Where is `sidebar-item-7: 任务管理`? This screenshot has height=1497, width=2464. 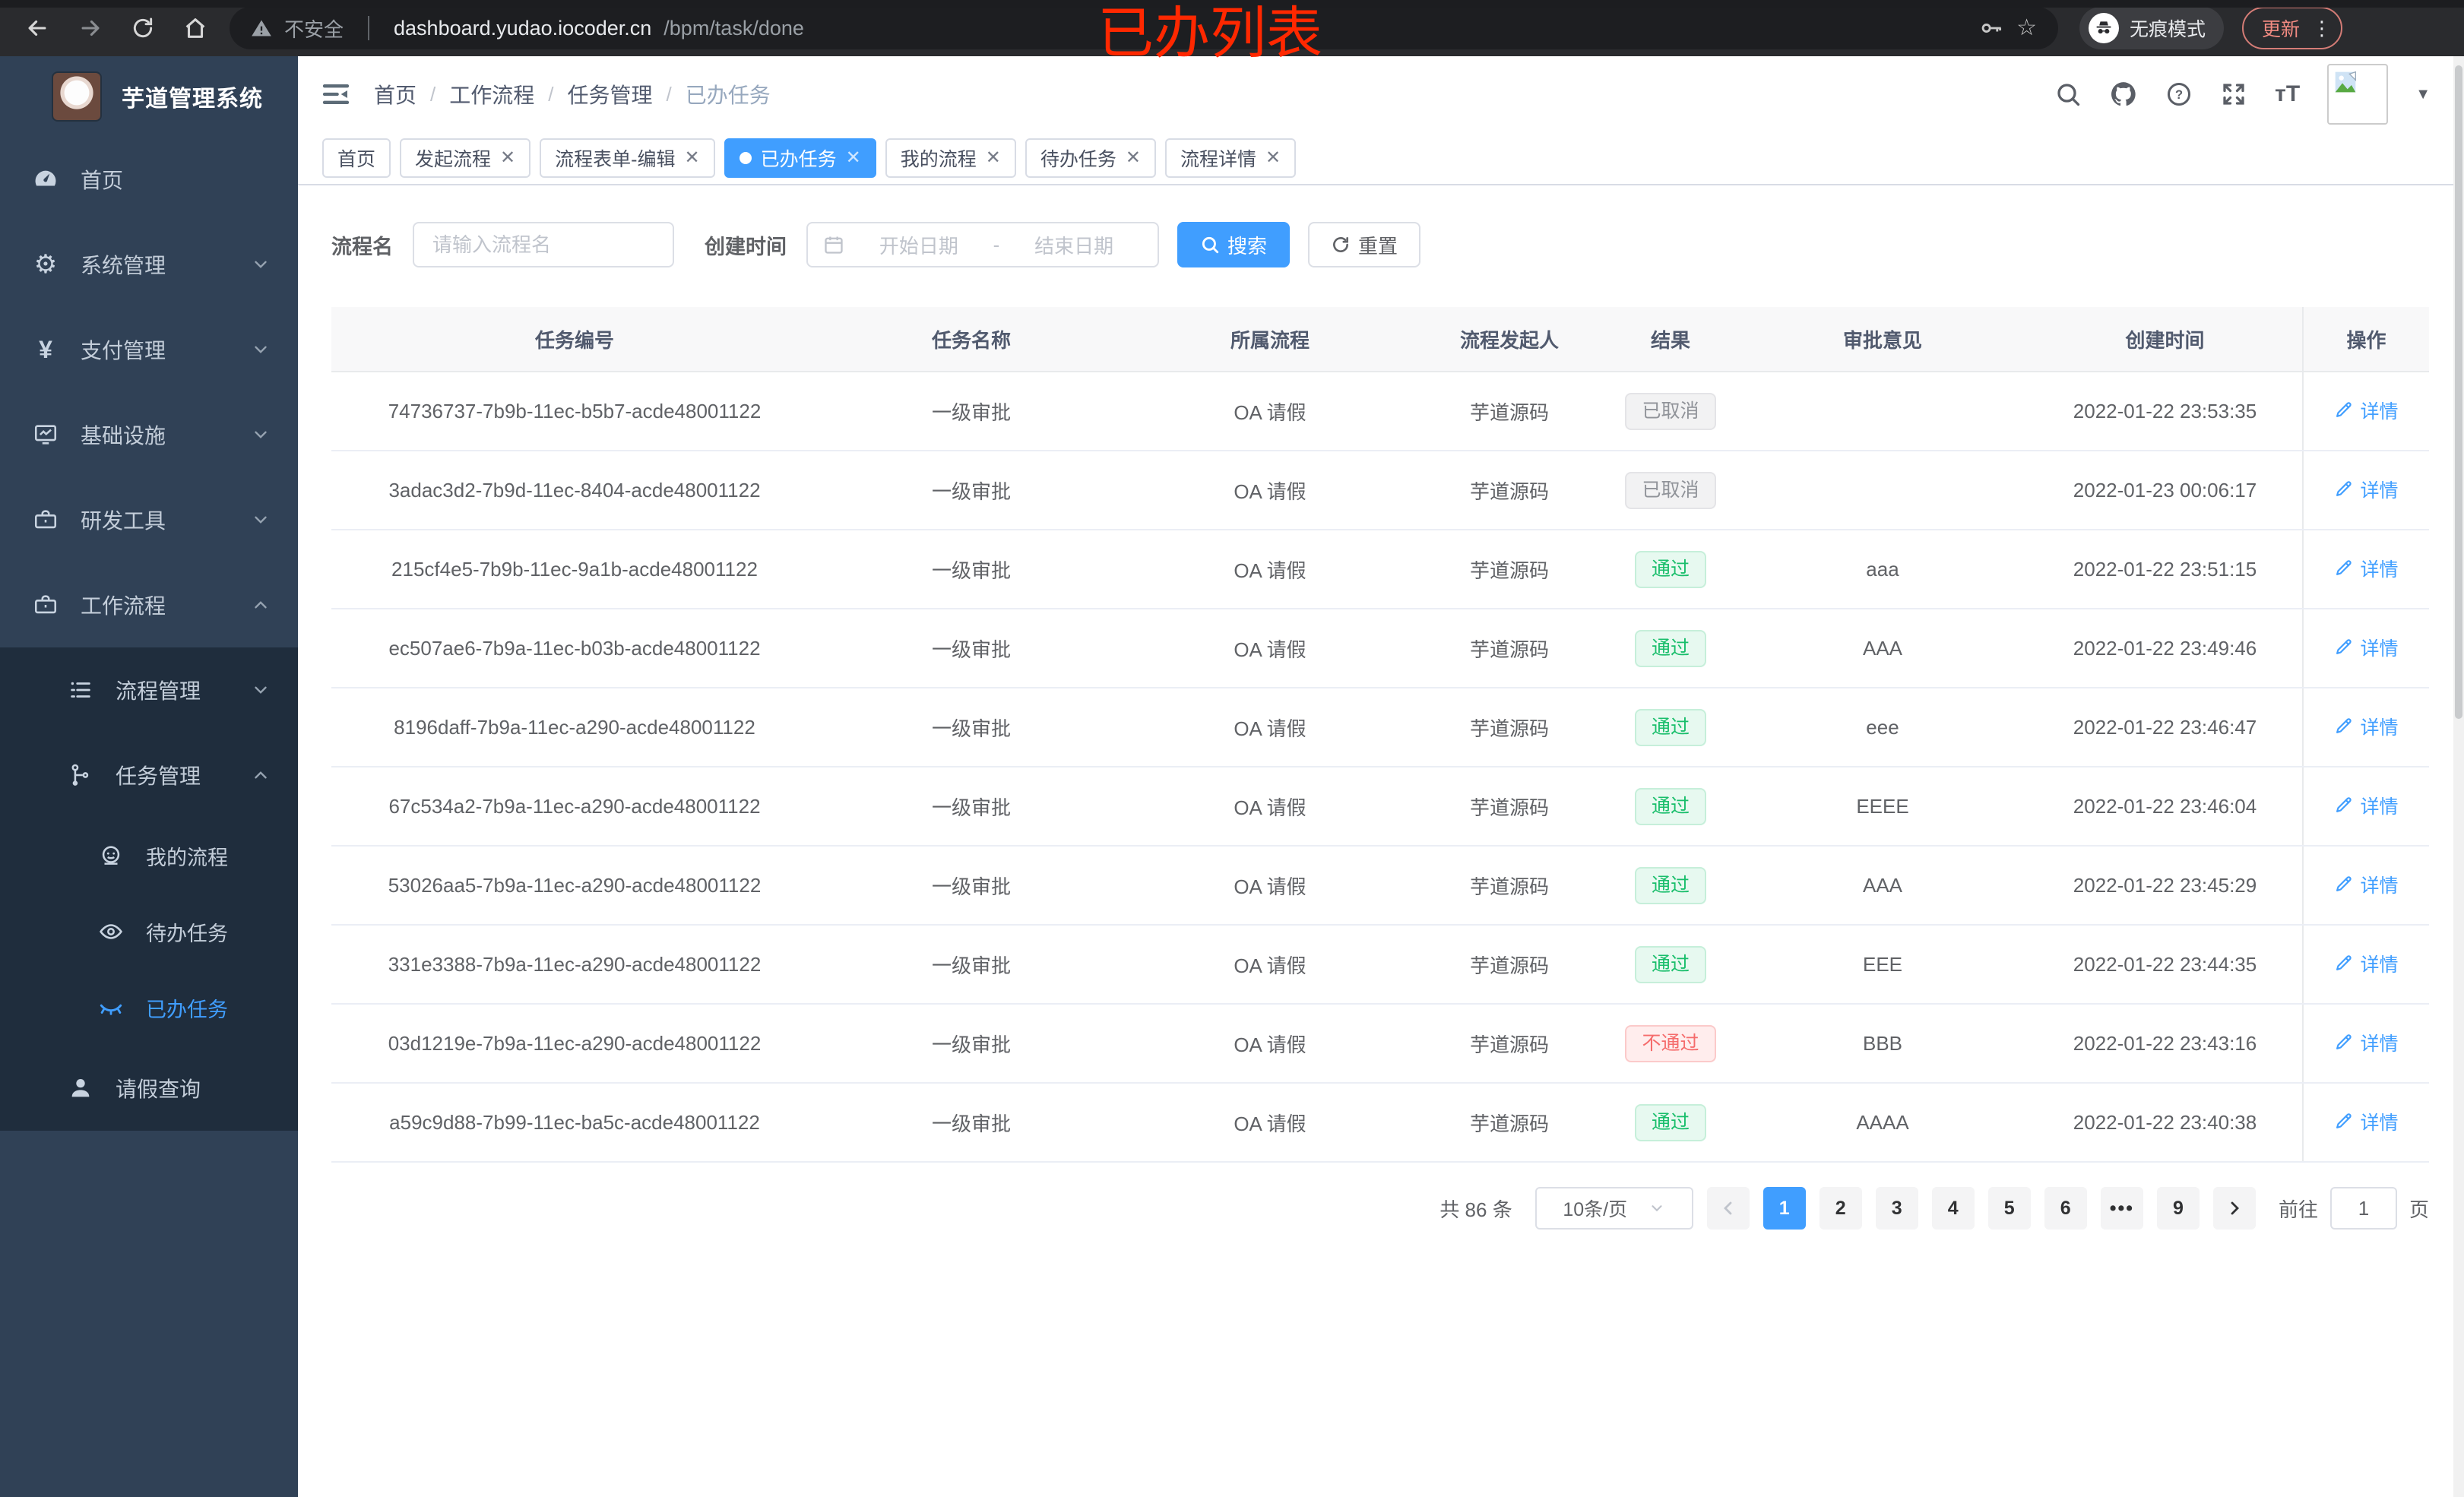 sidebar-item-7: 任务管理 is located at coordinates (149, 775).